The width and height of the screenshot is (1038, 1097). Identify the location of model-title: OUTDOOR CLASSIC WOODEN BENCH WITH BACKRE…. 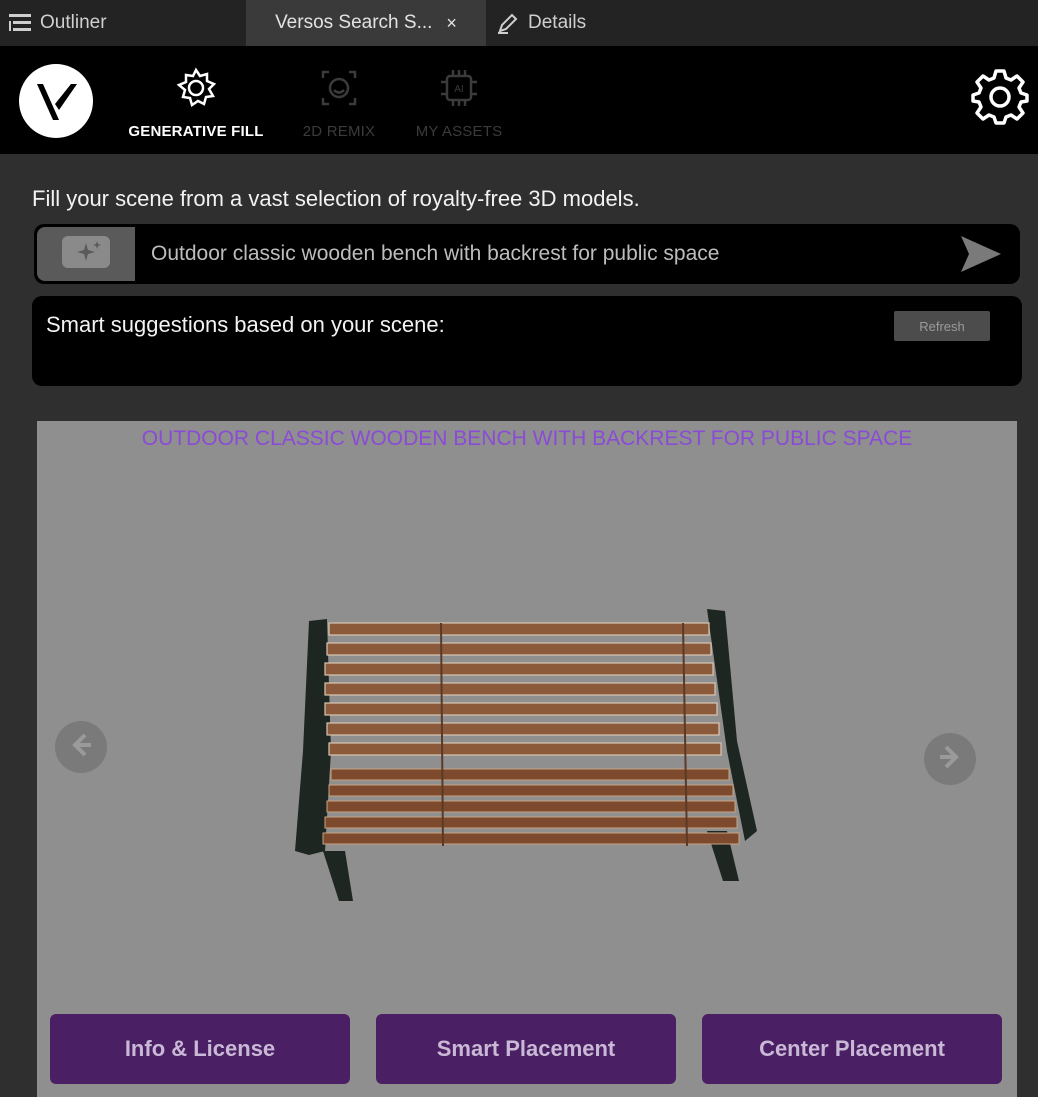
(527, 438).